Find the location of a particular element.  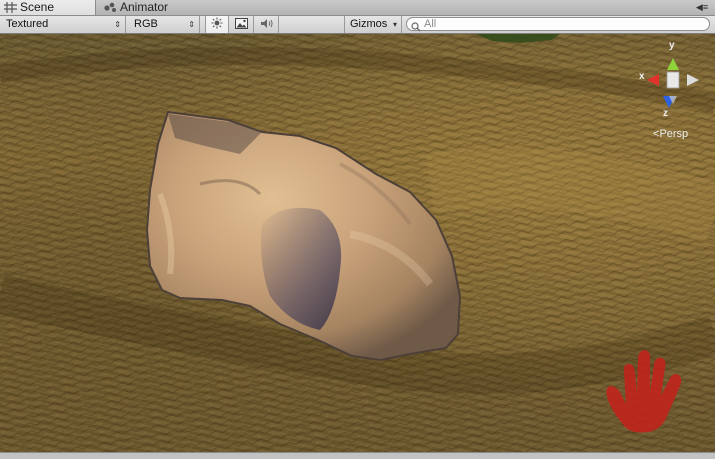

scene-effects-toggle is located at coordinates (242, 24).